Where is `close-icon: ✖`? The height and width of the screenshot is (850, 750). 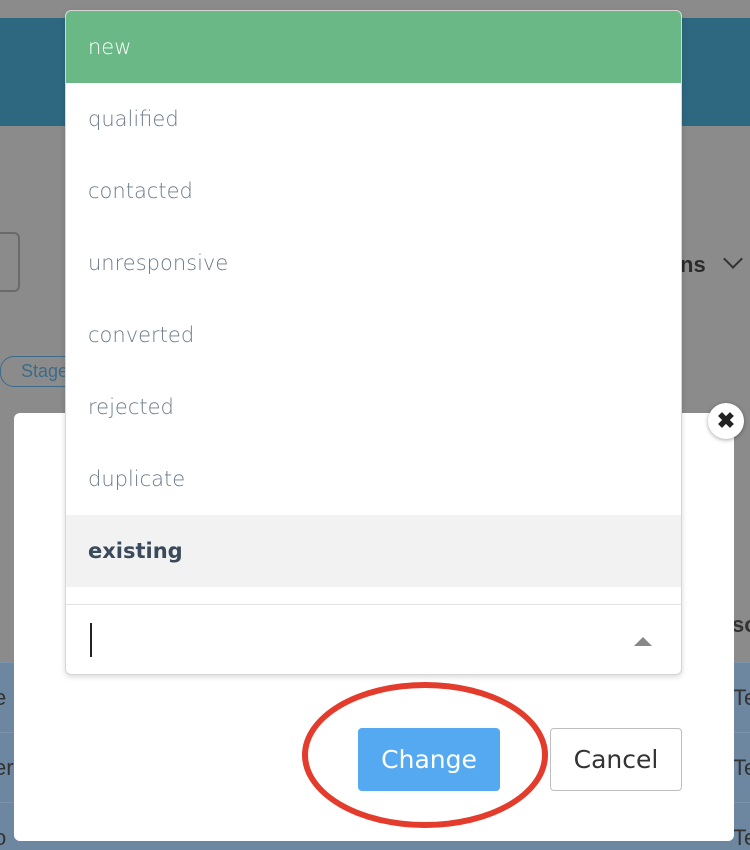
close-icon: ✖ is located at coordinates (726, 421).